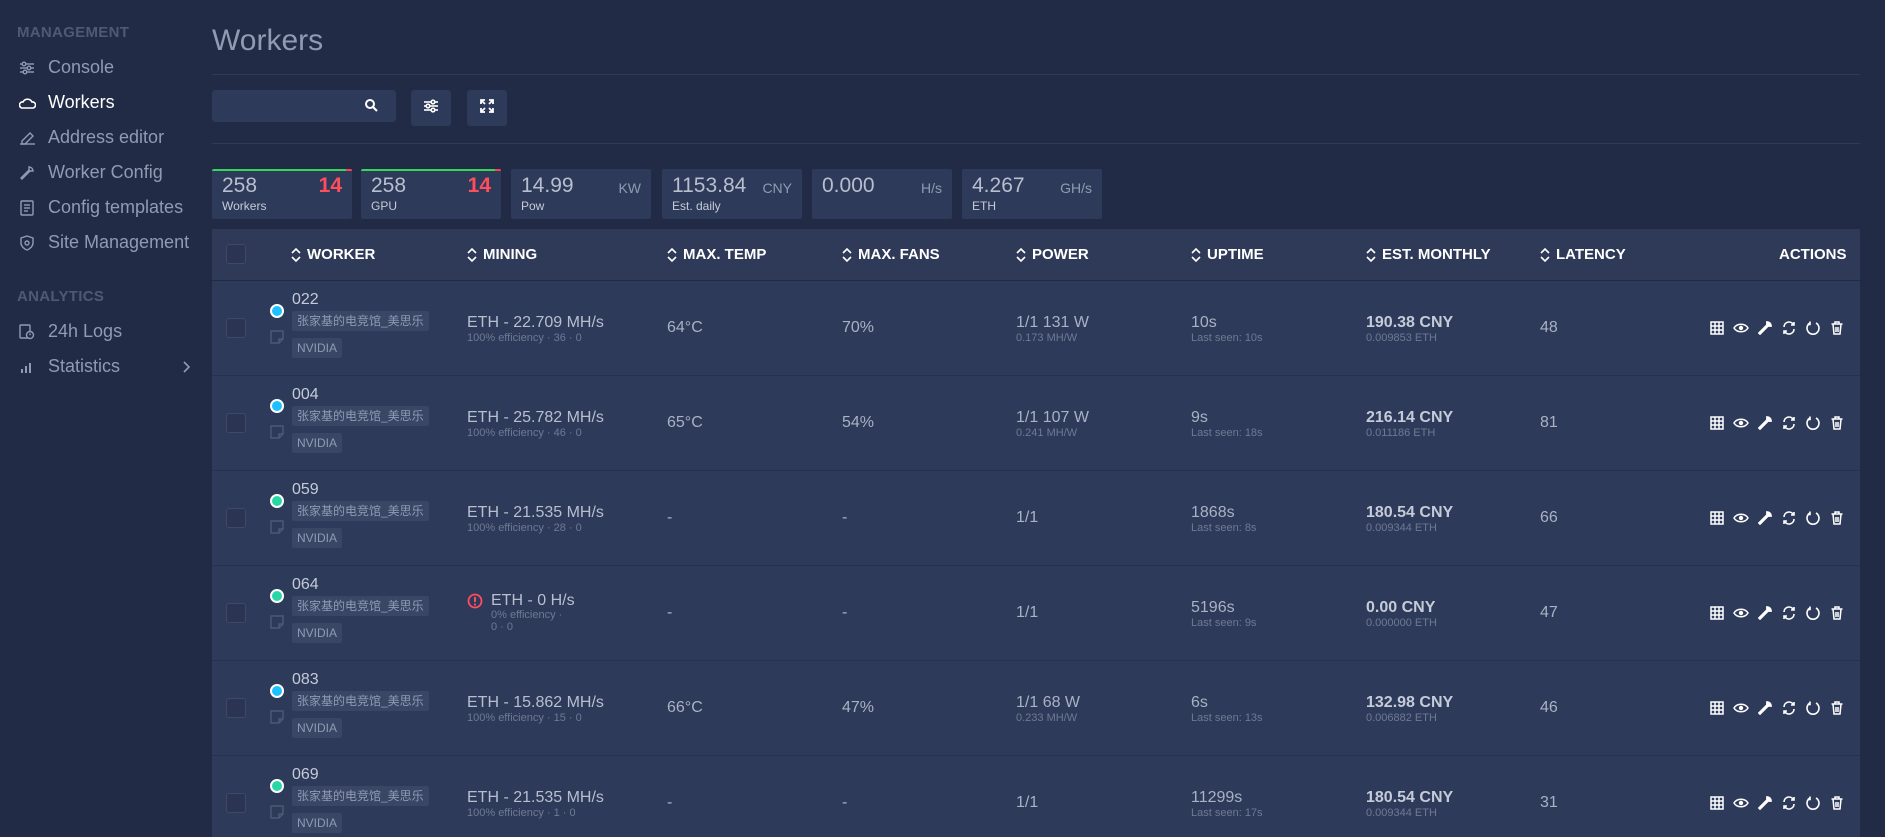 This screenshot has width=1885, height=837. What do you see at coordinates (104, 137) in the screenshot?
I see `sidebar-item-address-editor: Address editor` at bounding box center [104, 137].